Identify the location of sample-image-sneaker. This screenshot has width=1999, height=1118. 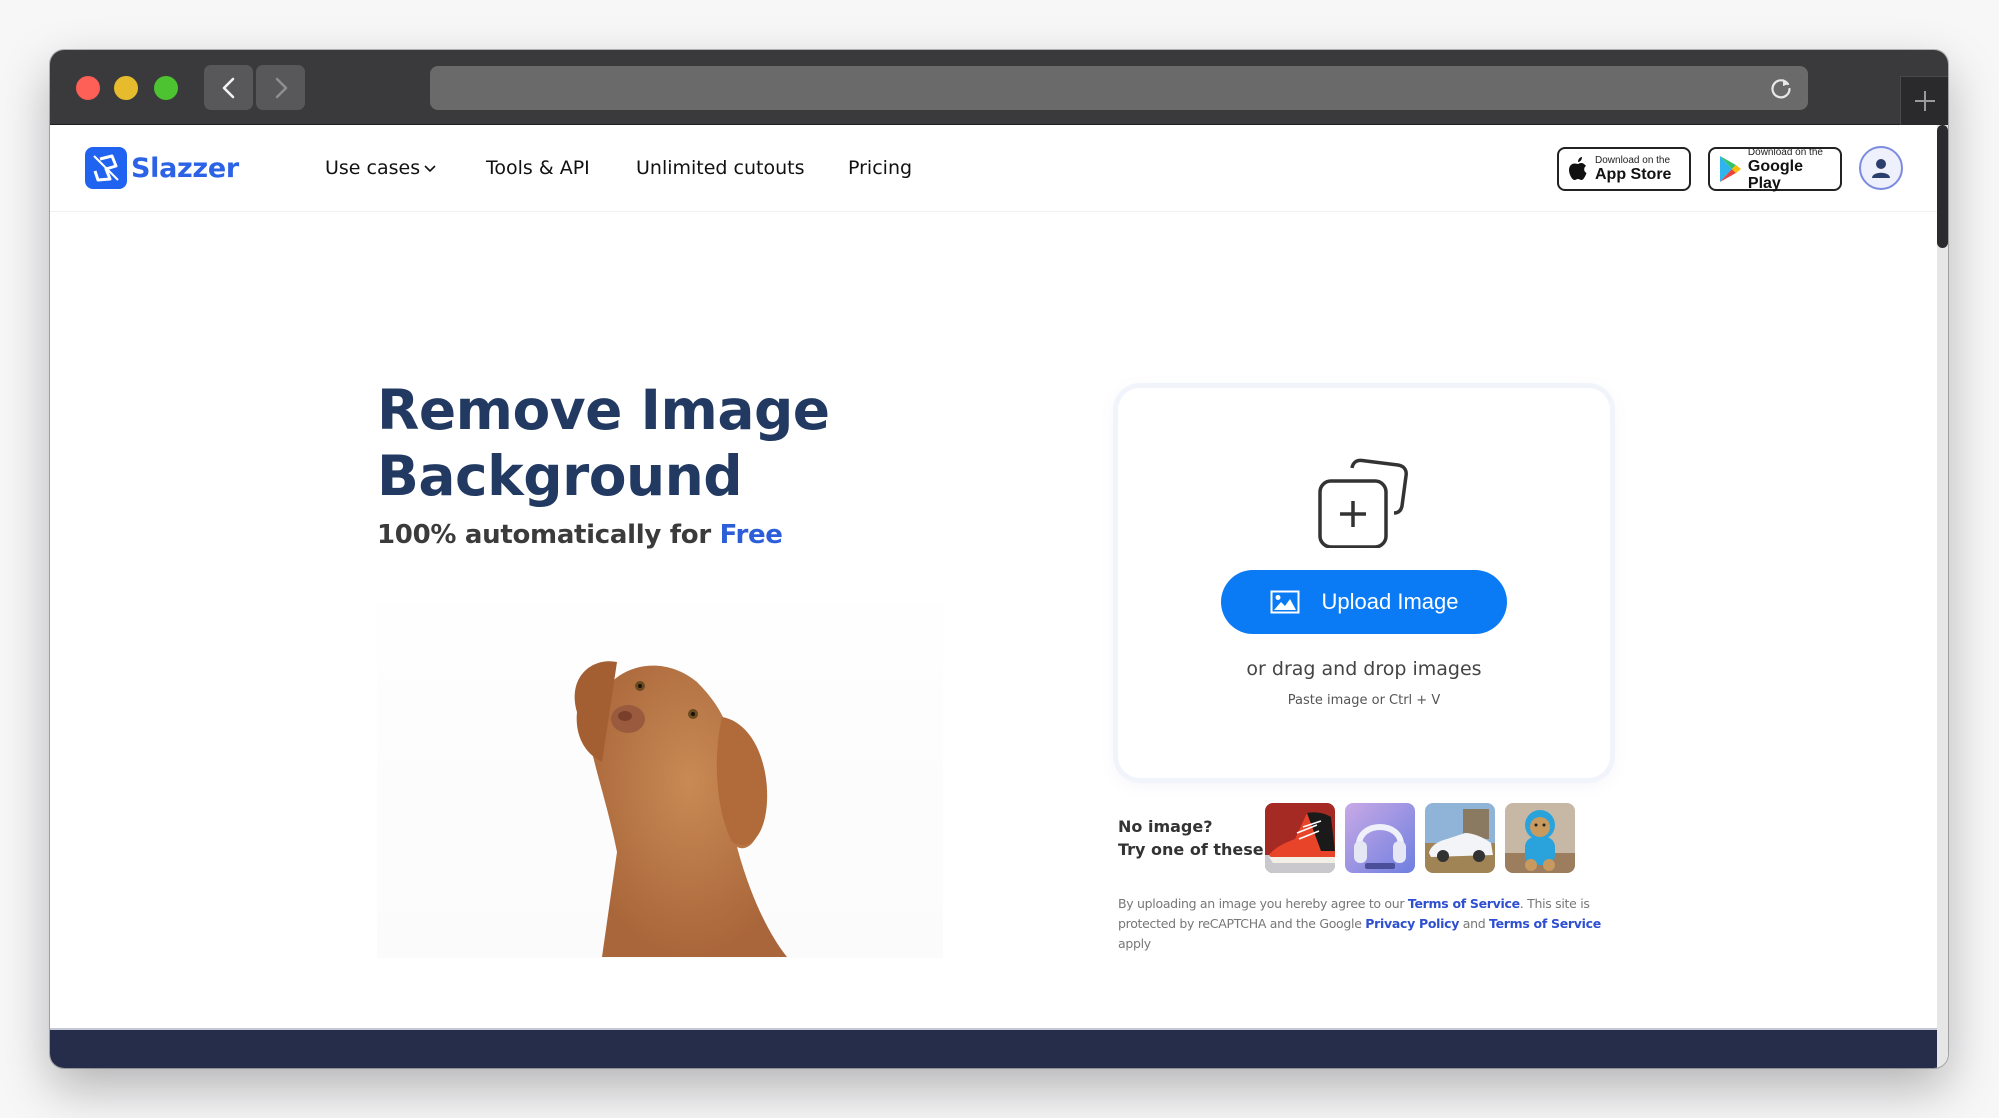
(1300, 838).